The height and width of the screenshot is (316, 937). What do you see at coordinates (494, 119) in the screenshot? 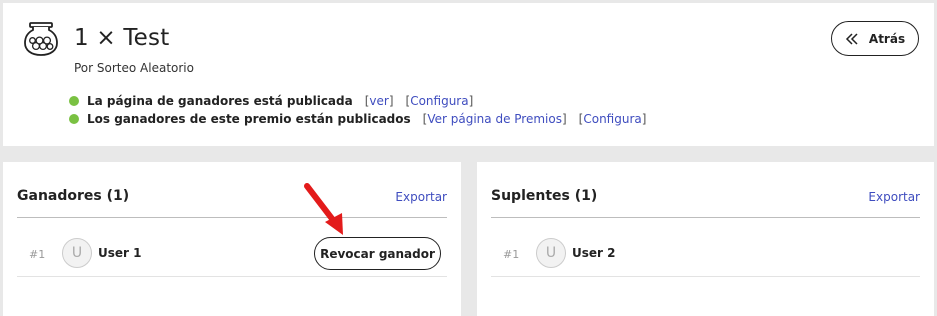
I see `view-prizes-page-link: Ver página de Premios` at bounding box center [494, 119].